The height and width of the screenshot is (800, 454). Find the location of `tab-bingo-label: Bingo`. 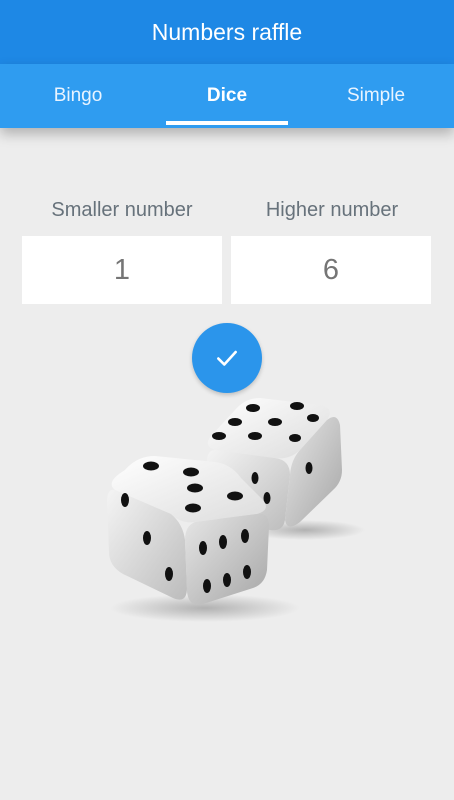

tab-bingo-label: Bingo is located at coordinates (78, 95).